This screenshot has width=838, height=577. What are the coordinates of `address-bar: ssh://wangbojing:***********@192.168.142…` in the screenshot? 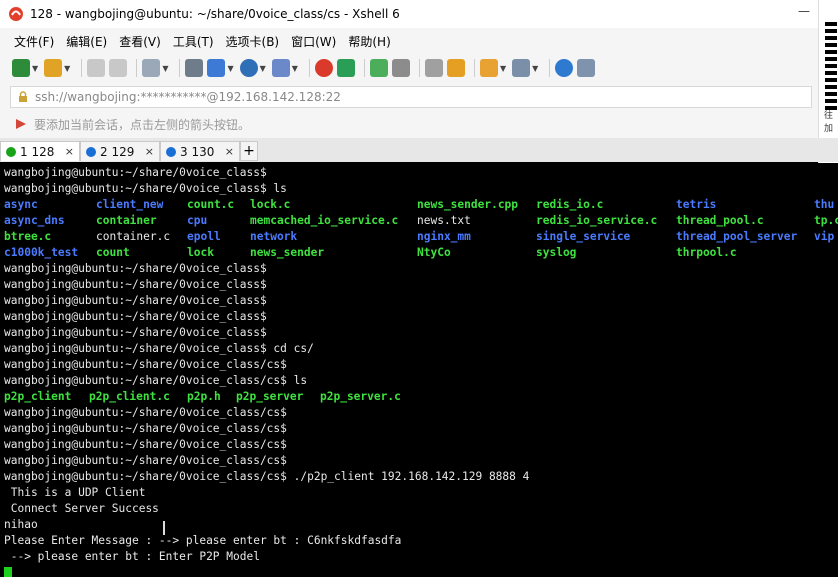 It's located at (409, 96).